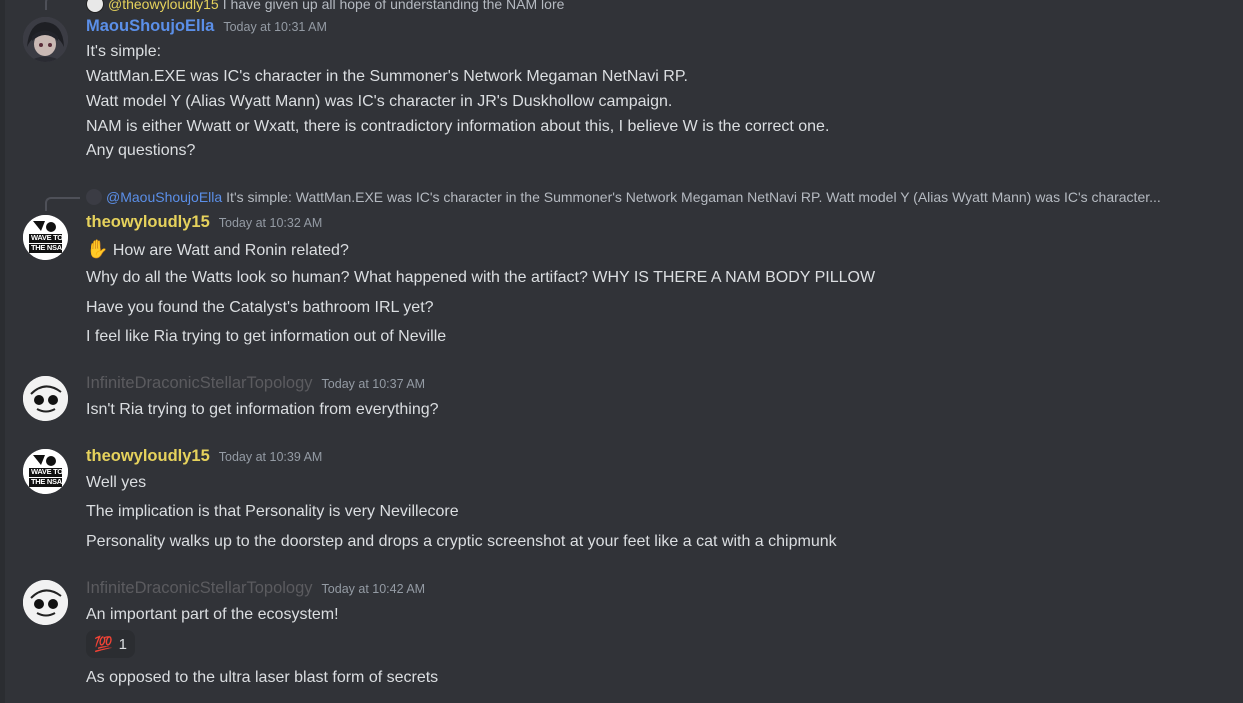 The height and width of the screenshot is (703, 1243). Describe the element at coordinates (97, 249) in the screenshot. I see `raised-hand-icon: ✋` at that location.